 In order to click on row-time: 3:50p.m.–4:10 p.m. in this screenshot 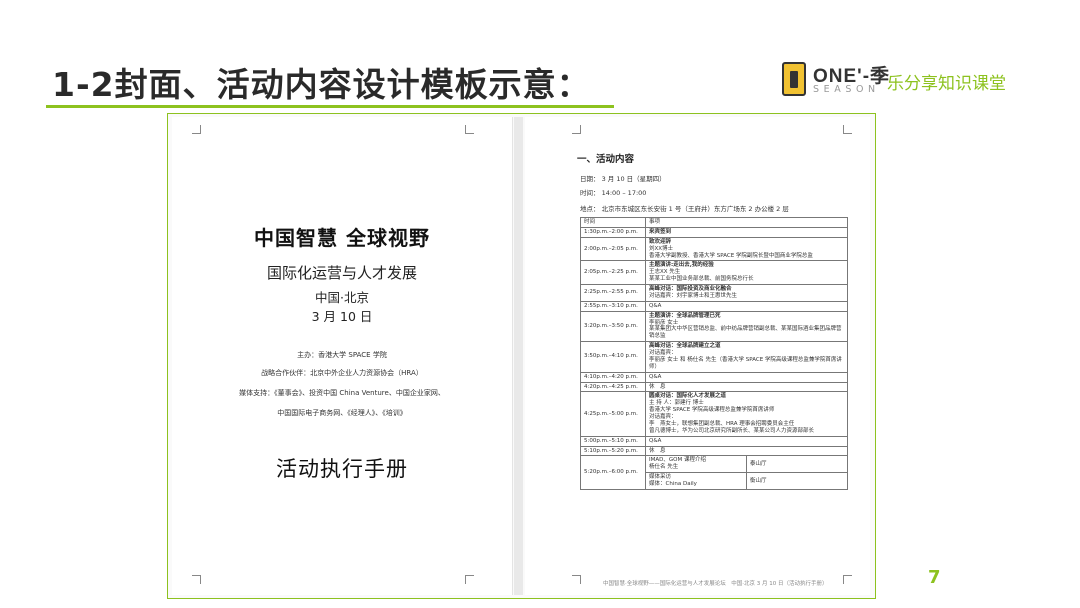, I will do `click(613, 357)`.